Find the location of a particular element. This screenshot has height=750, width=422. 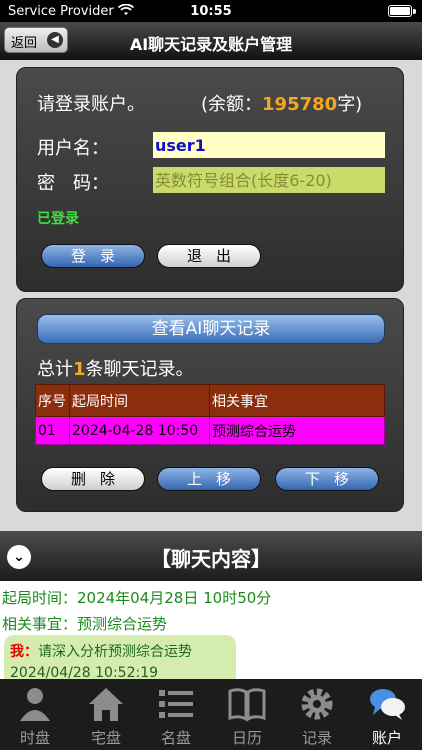

list-icon is located at coordinates (176, 704).